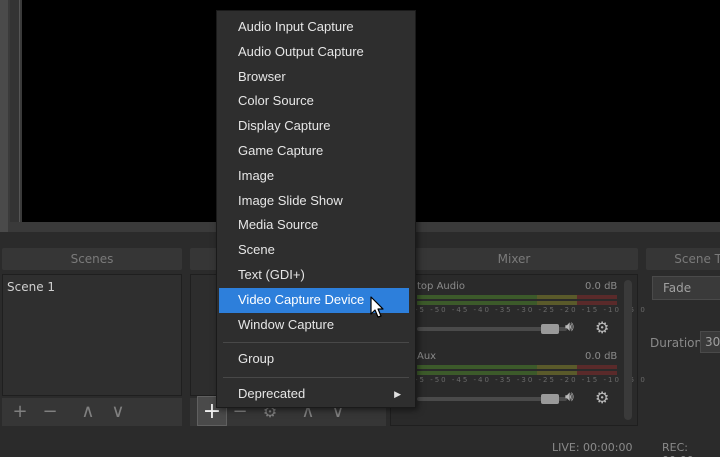  What do you see at coordinates (316, 151) in the screenshot?
I see `menu-item-game-capture: Game Capture` at bounding box center [316, 151].